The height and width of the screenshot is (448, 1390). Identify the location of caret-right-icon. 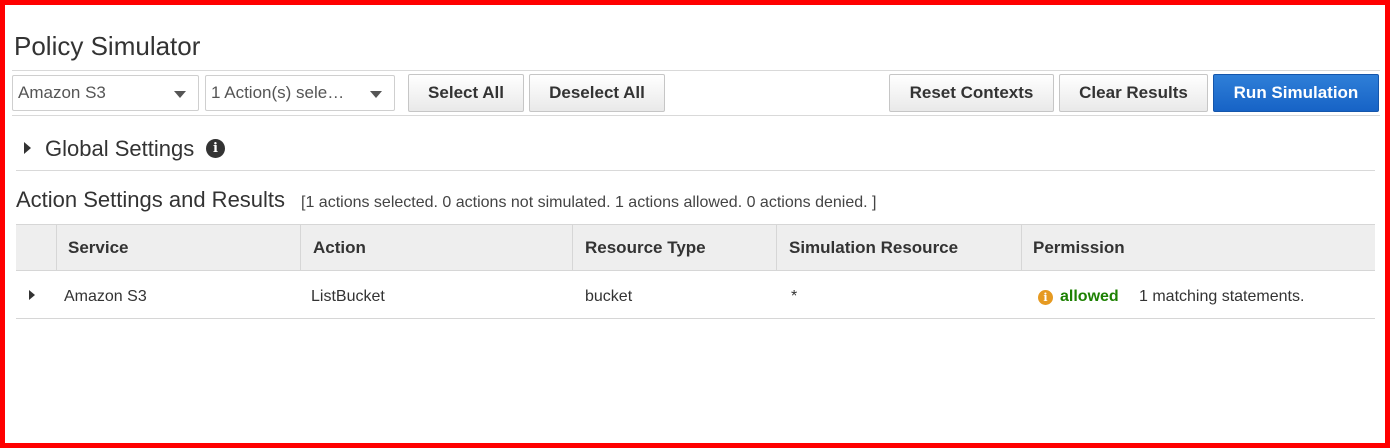
(27, 148).